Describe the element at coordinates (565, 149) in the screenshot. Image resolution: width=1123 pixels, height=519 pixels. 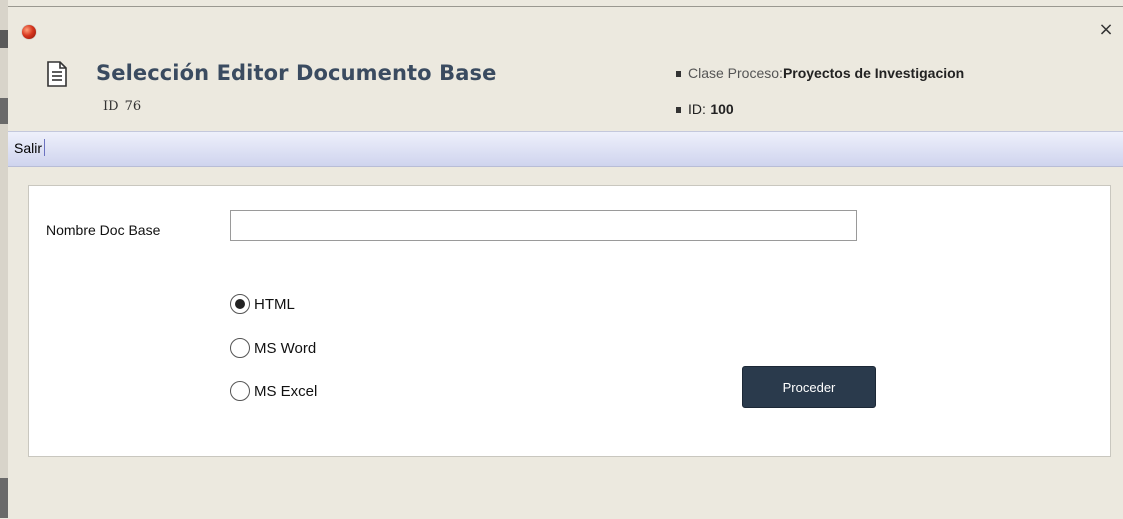
I see `toolbar: Salir` at that location.